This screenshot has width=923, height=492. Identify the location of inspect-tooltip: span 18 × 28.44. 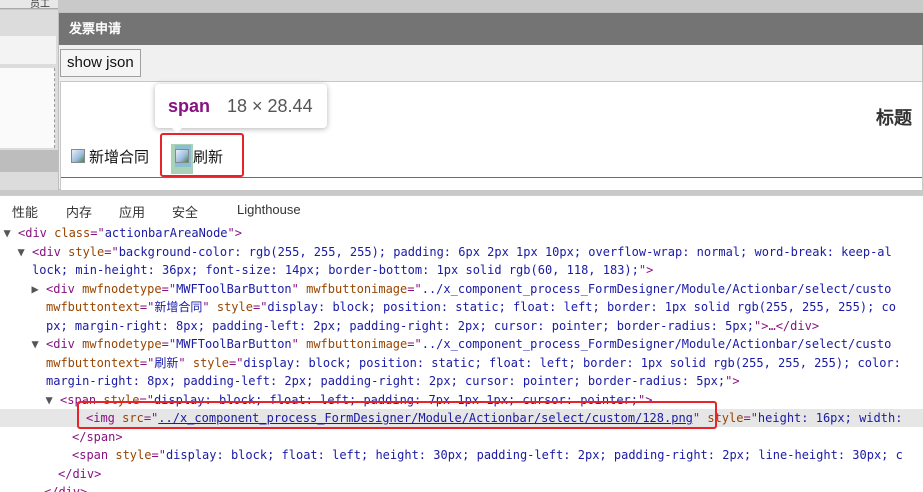
(241, 106).